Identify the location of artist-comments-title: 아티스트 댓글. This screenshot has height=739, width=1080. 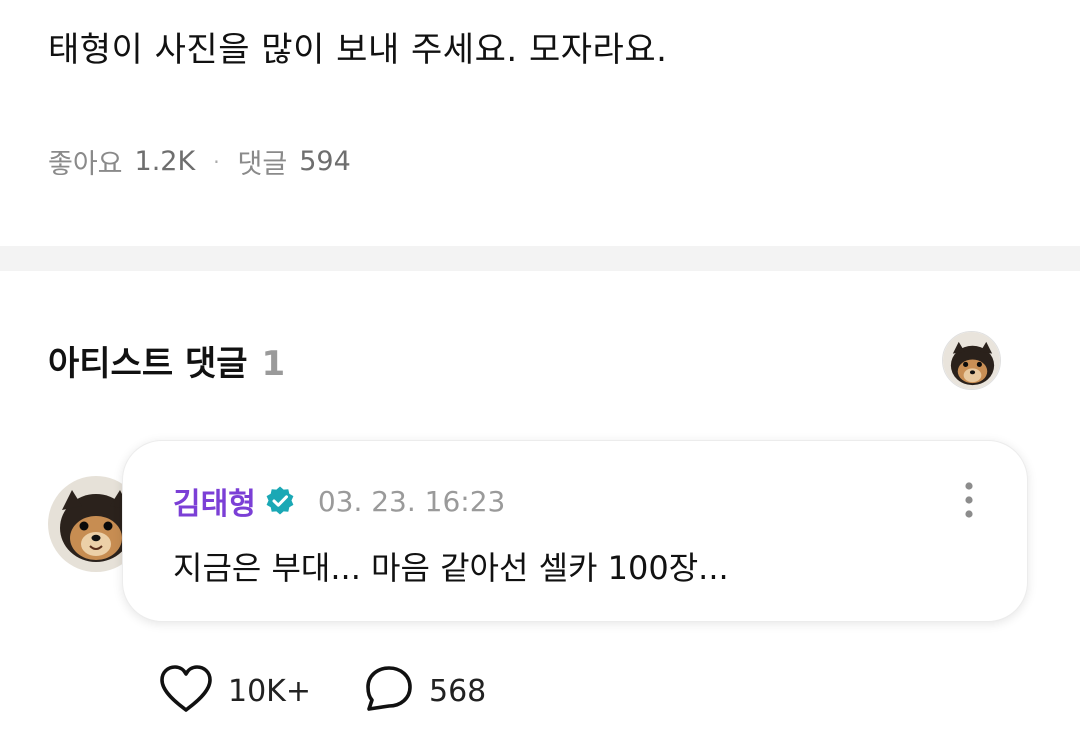
(148, 364).